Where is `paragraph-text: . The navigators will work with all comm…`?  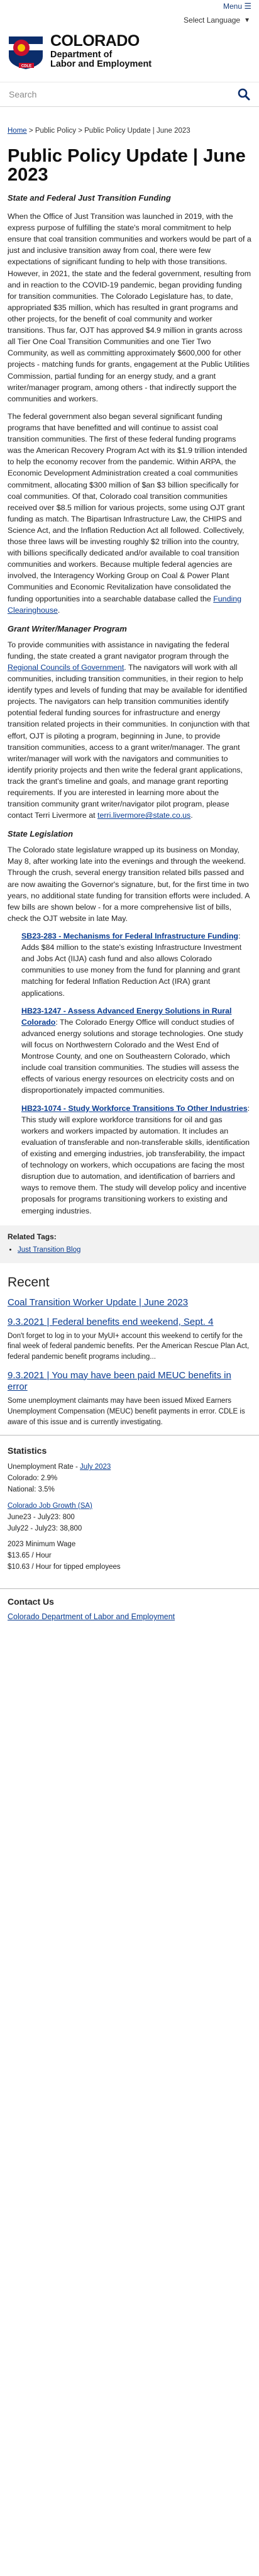 paragraph-text: . The navigators will work with all comm… is located at coordinates (129, 741).